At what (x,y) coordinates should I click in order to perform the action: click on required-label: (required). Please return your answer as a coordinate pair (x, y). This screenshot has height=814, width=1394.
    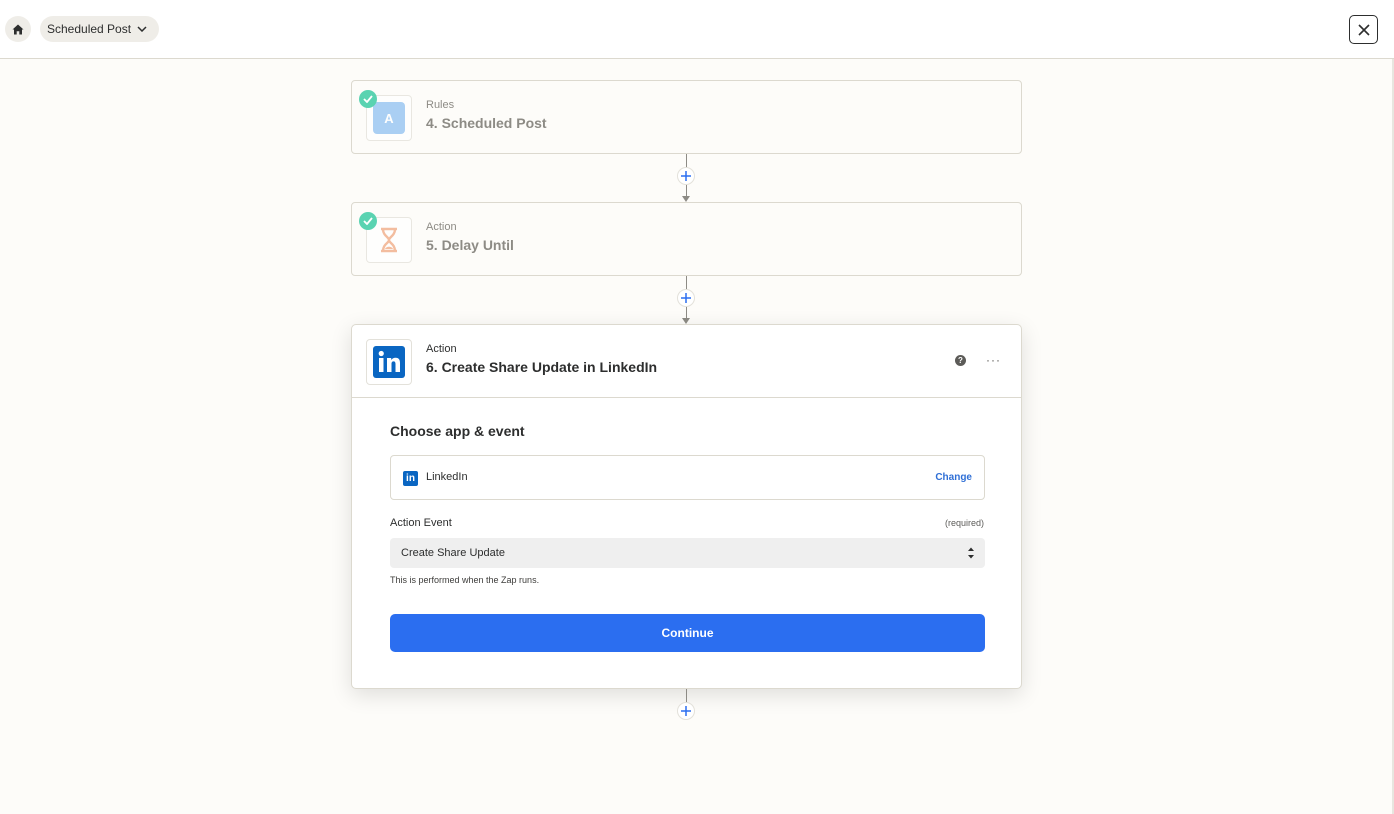
    Looking at the image, I should click on (964, 523).